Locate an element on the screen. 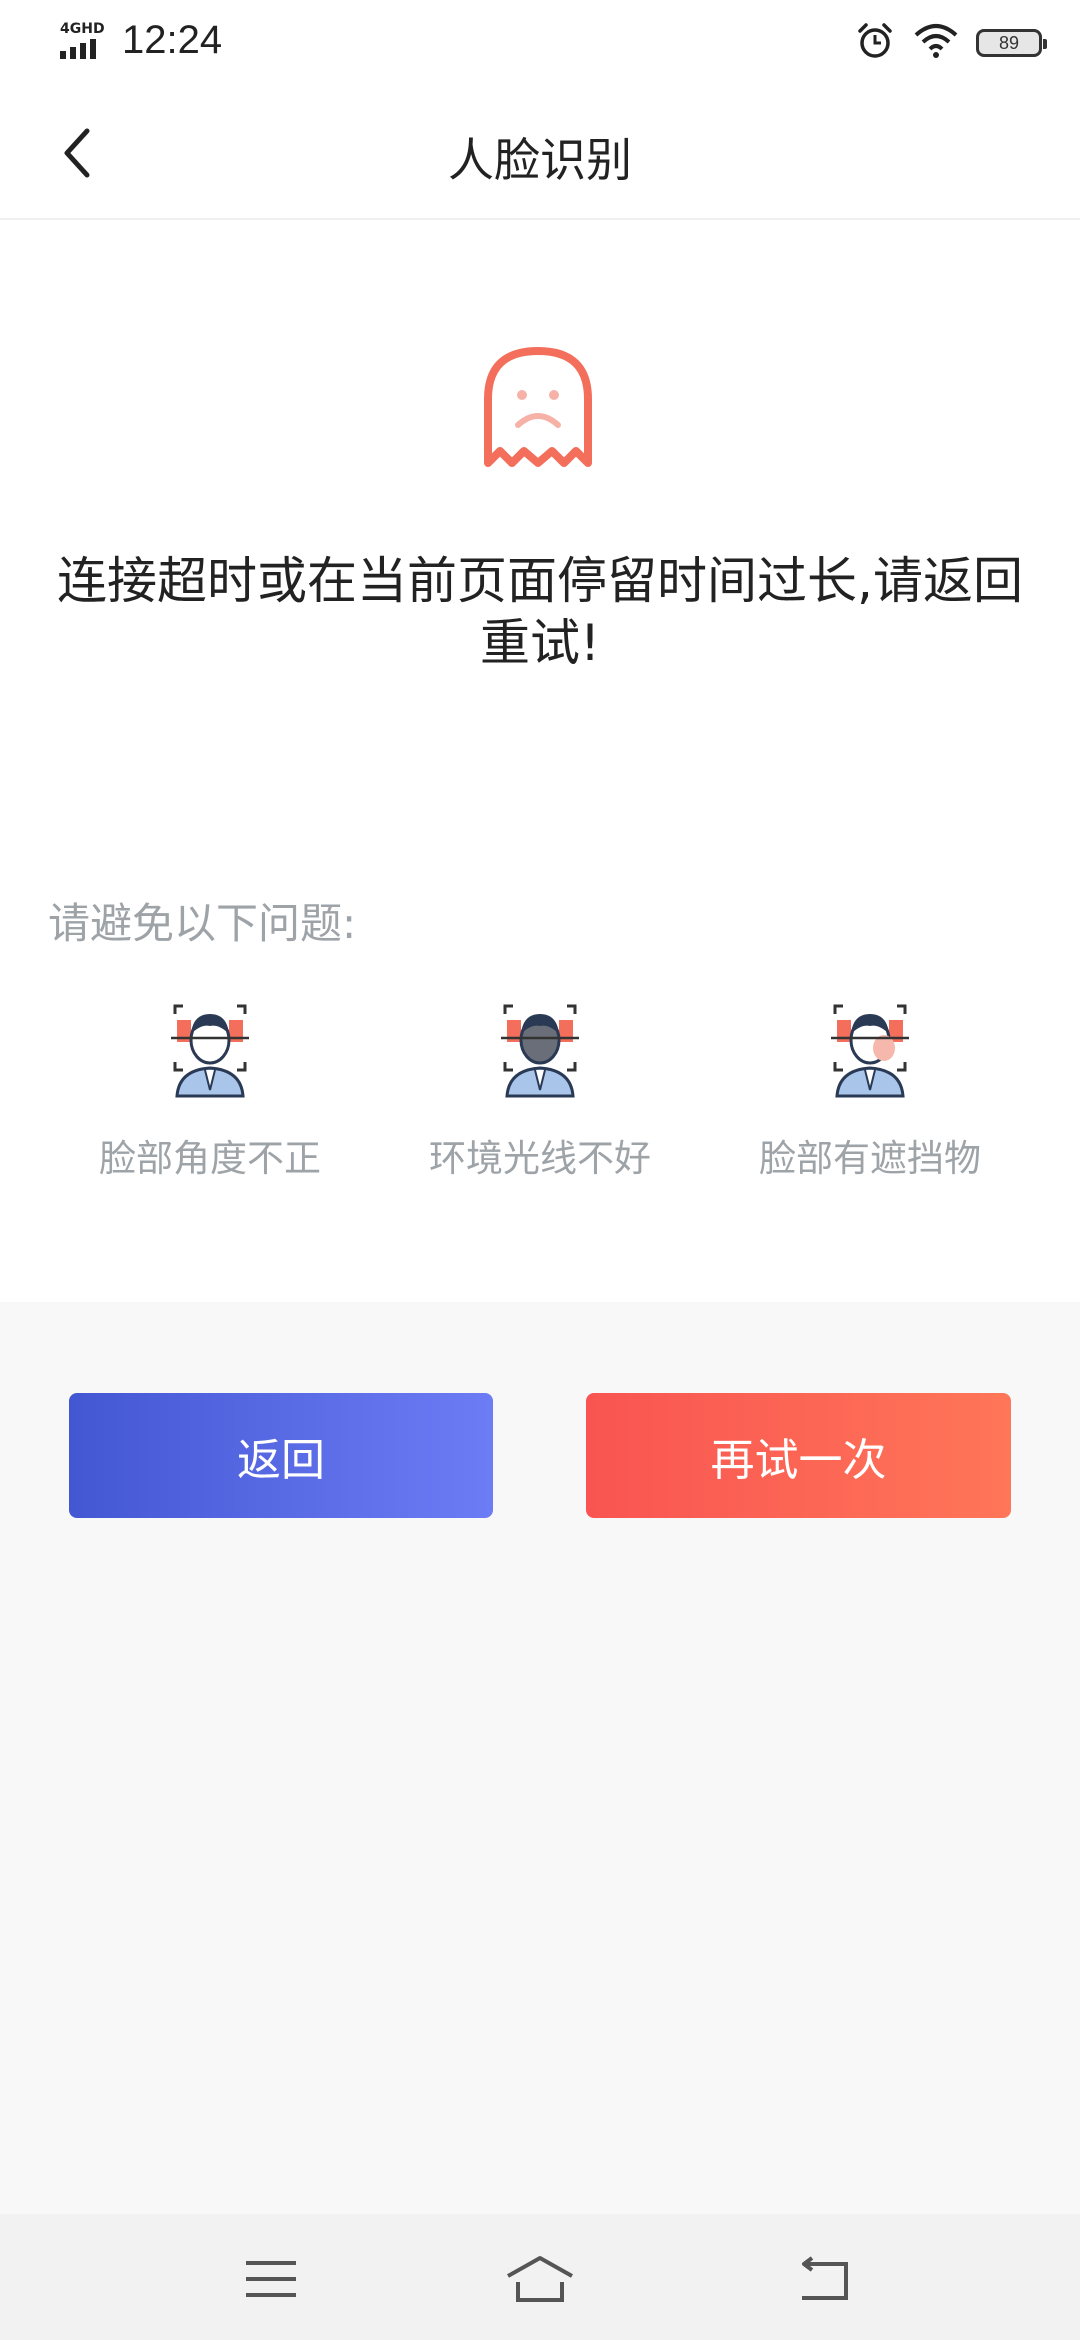  status-bar: 4GHD 12:24 89 is located at coordinates (540, 44).